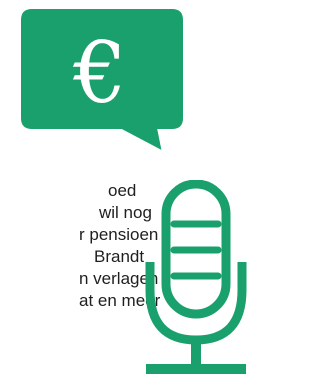 The height and width of the screenshot is (387, 320). Describe the element at coordinates (119, 234) in the screenshot. I see `text-line: r pensioen,` at that location.